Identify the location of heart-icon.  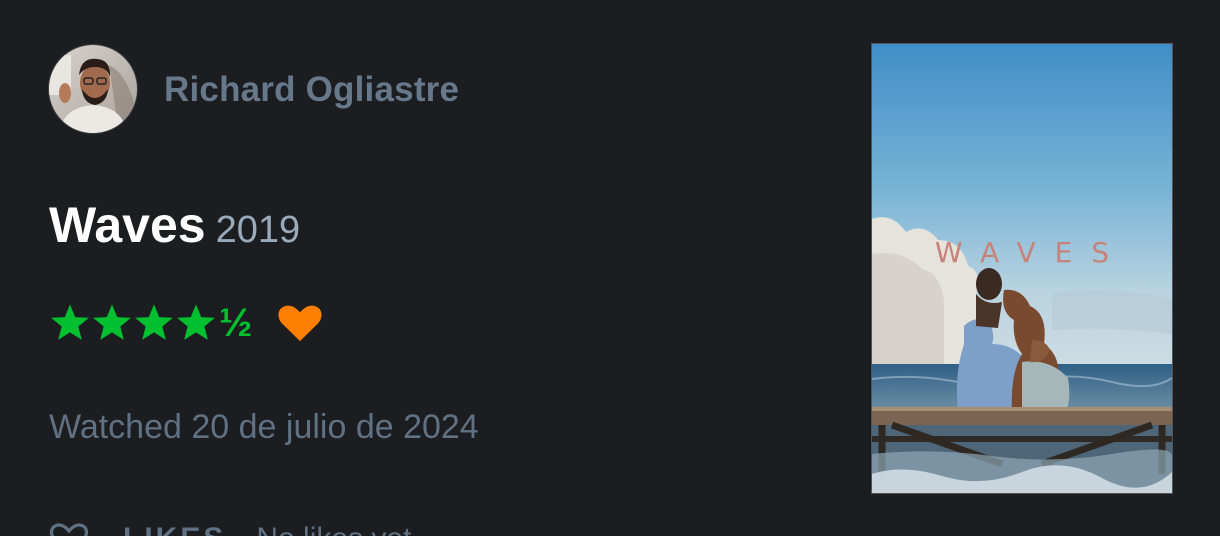
(300, 323).